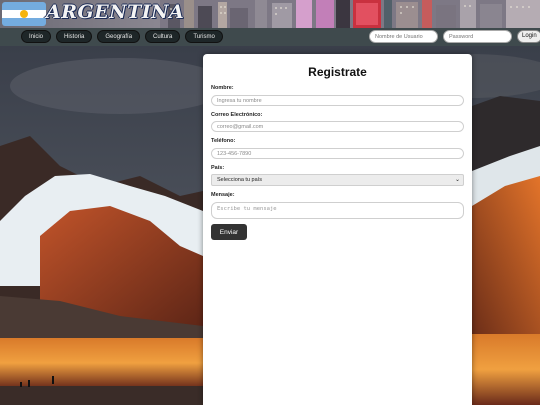 This screenshot has height=405, width=540. Describe the element at coordinates (115, 12) in the screenshot. I see `site-title: ARGENTINA` at that location.